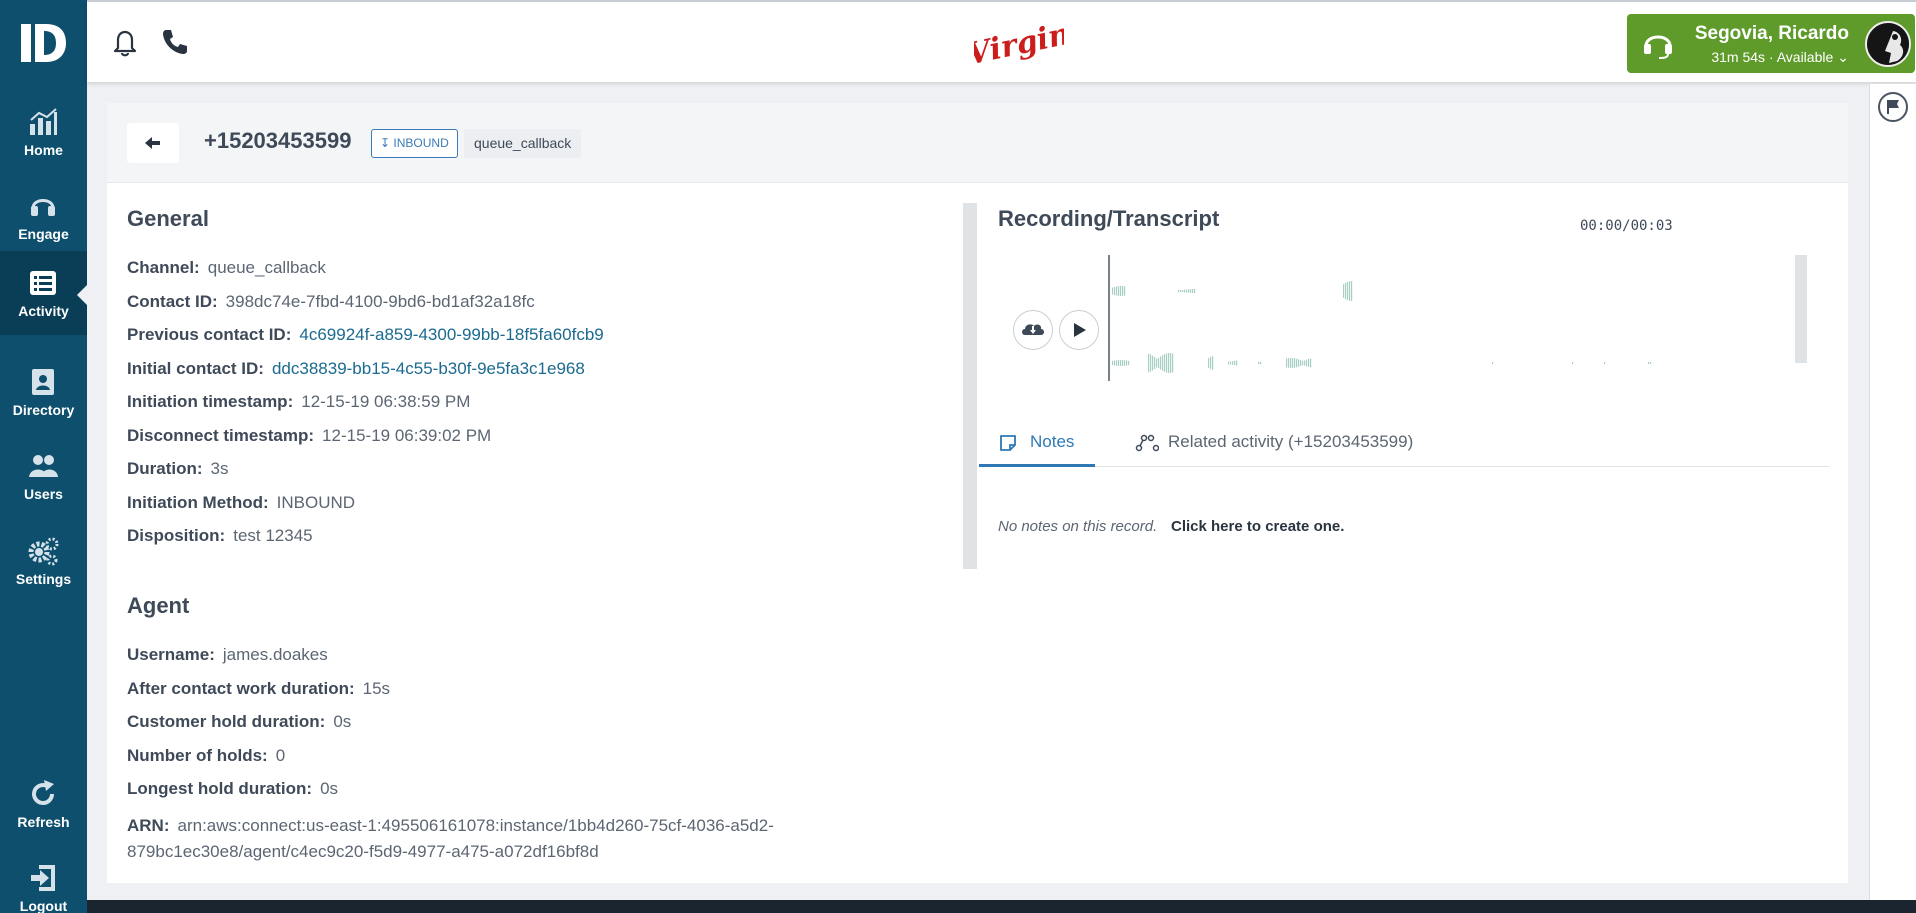 The height and width of the screenshot is (913, 1916). What do you see at coordinates (1147, 443) in the screenshot?
I see `related-graph-icon` at bounding box center [1147, 443].